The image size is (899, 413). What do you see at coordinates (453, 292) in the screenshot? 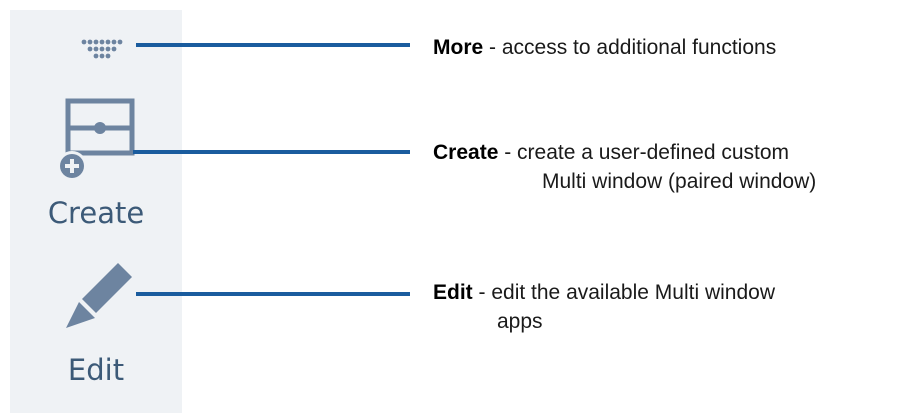
I see `edit-term: Edit` at bounding box center [453, 292].